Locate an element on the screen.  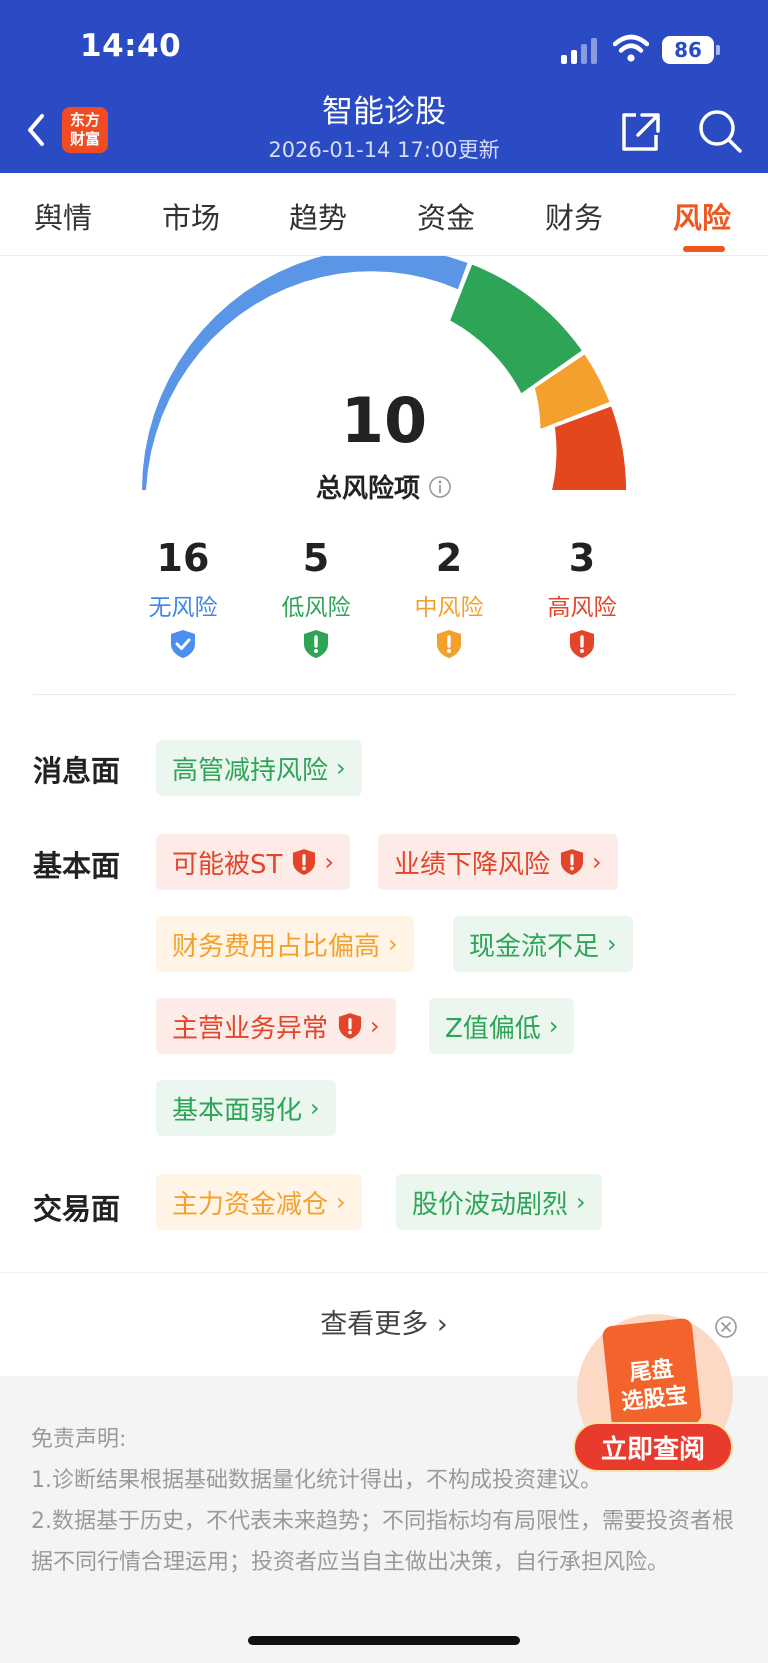
active-tab-indicator is located at coordinates (704, 249).